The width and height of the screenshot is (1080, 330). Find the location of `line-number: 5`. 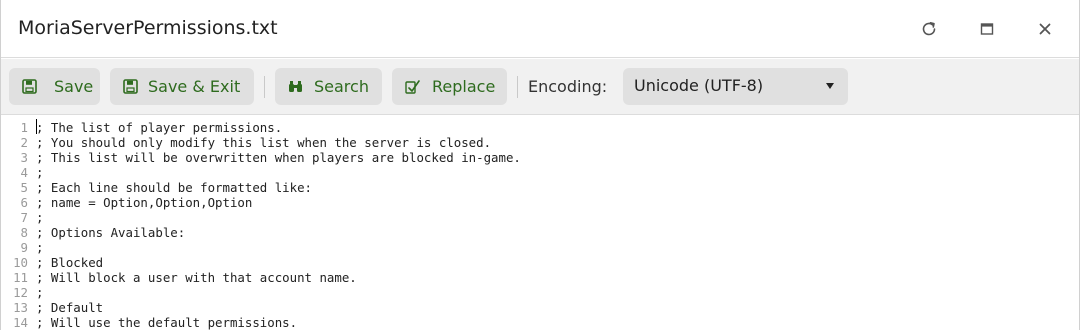

line-number: 5 is located at coordinates (24, 187).